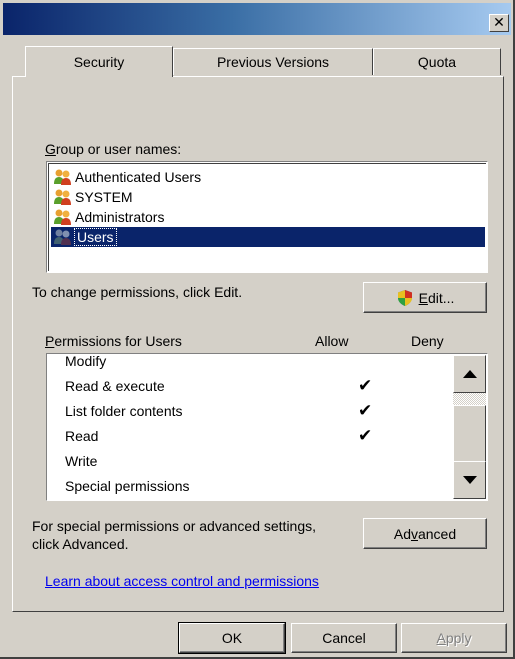 Image resolution: width=515 pixels, height=659 pixels. Describe the element at coordinates (127, 485) in the screenshot. I see `permission-name: Special permissions` at that location.